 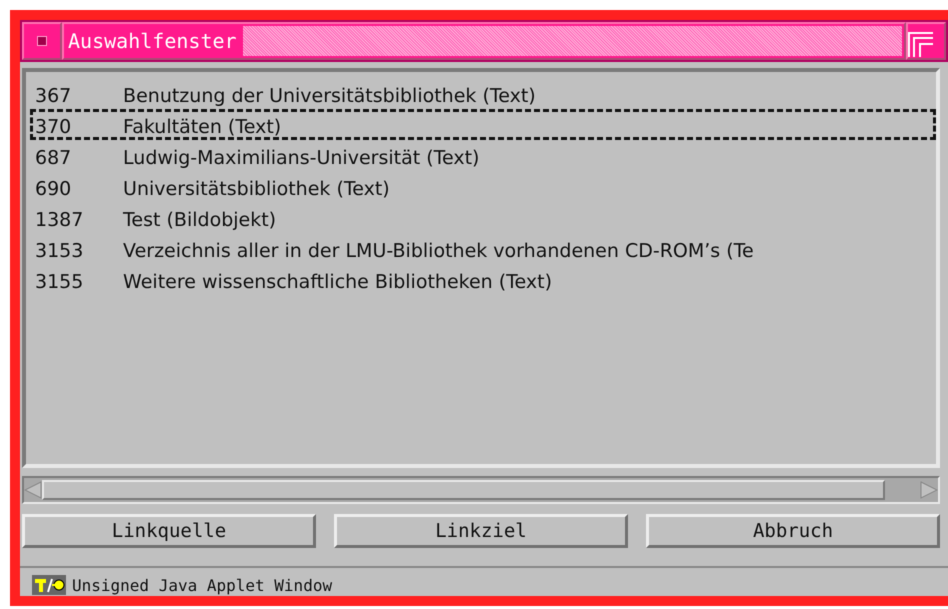 I want to click on list-item: 3153 Verzeichnis aller in der LMU-Bibliothek vorhandenen CD-ROM’s (Te, so click(x=483, y=248).